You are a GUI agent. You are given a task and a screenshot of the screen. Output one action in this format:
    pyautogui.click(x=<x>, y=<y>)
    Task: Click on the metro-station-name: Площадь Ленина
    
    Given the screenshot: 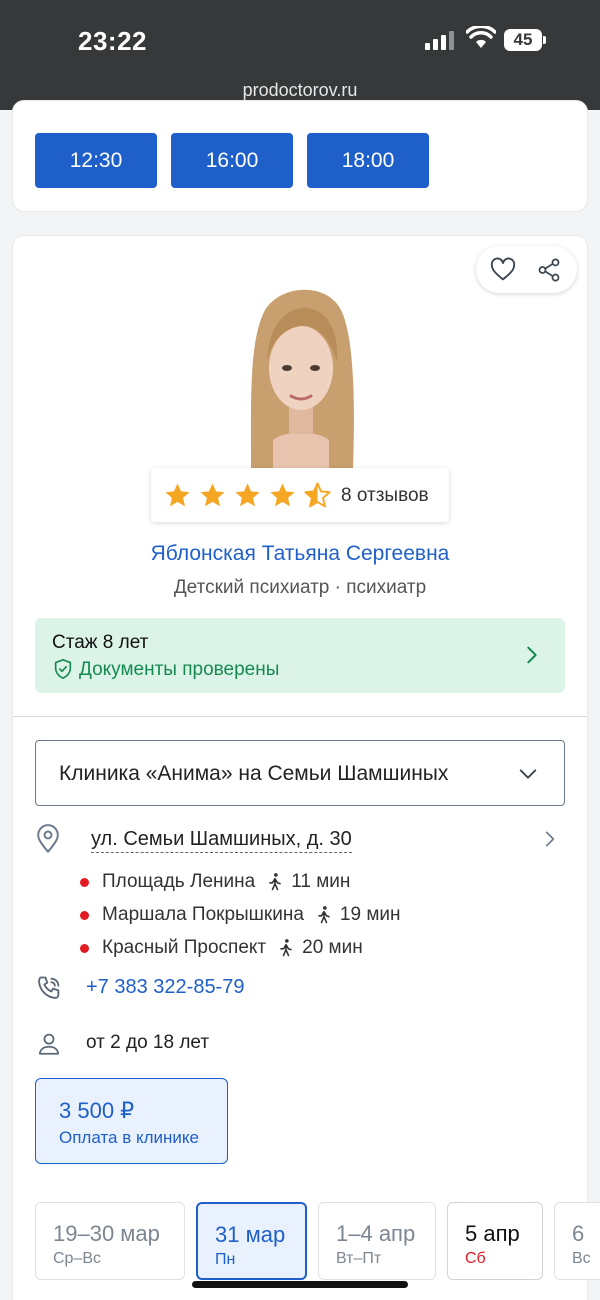 What is the action you would take?
    pyautogui.click(x=179, y=881)
    